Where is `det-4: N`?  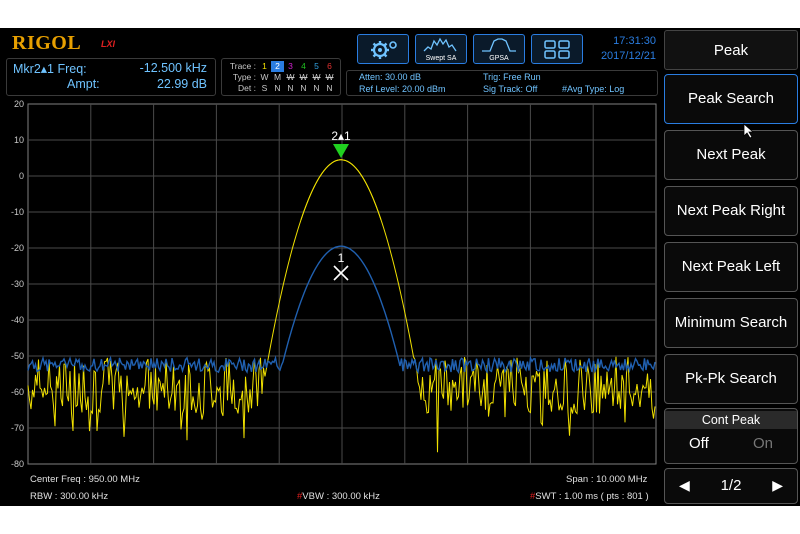 det-4: N is located at coordinates (303, 88).